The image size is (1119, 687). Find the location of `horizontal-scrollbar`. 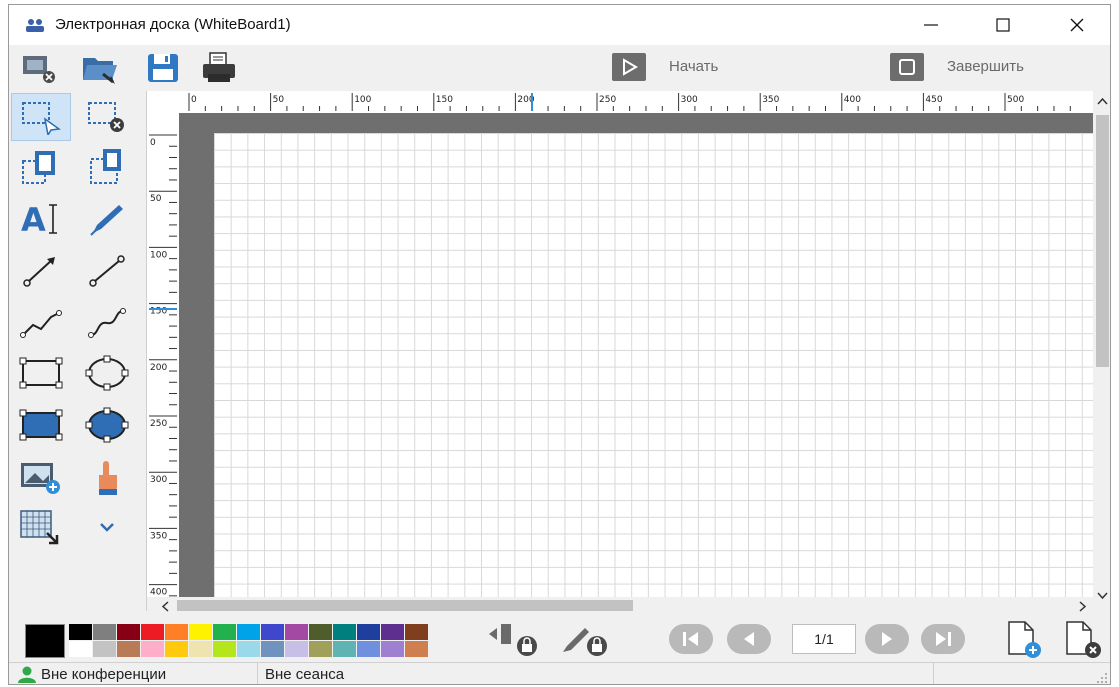

horizontal-scrollbar is located at coordinates (620, 605).